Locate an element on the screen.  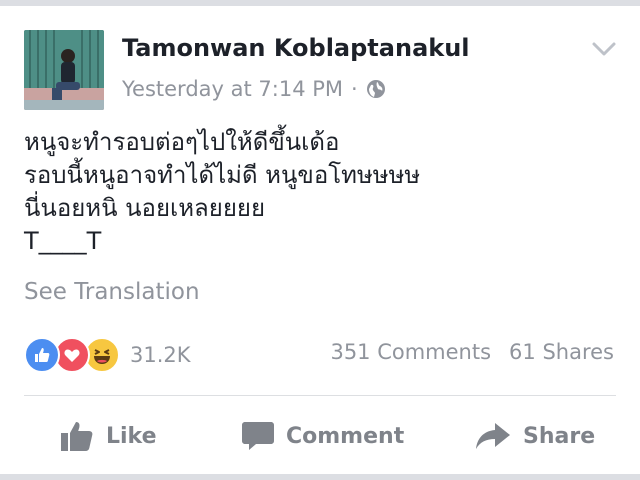
bottom-separator-band is located at coordinates (320, 477).